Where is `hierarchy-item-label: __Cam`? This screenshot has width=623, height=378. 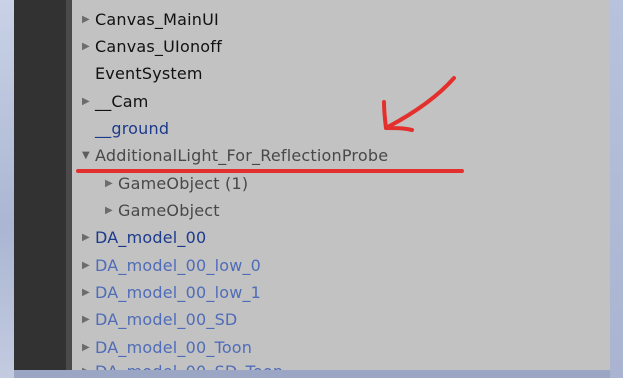
hierarchy-item-label: __Cam is located at coordinates (122, 101).